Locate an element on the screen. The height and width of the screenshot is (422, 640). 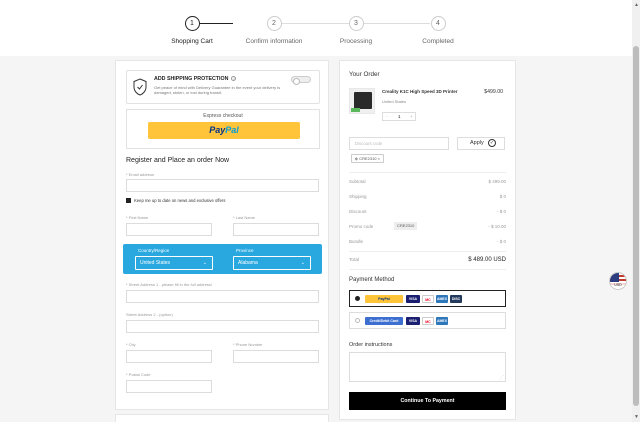
country-label: Country/Region is located at coordinates (154, 250).